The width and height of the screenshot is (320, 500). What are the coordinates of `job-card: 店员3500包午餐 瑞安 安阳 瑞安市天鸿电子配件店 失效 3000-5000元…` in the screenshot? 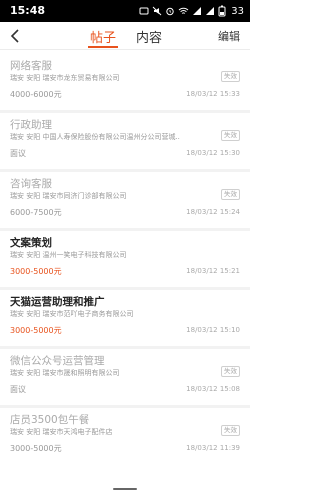 It's located at (125, 434).